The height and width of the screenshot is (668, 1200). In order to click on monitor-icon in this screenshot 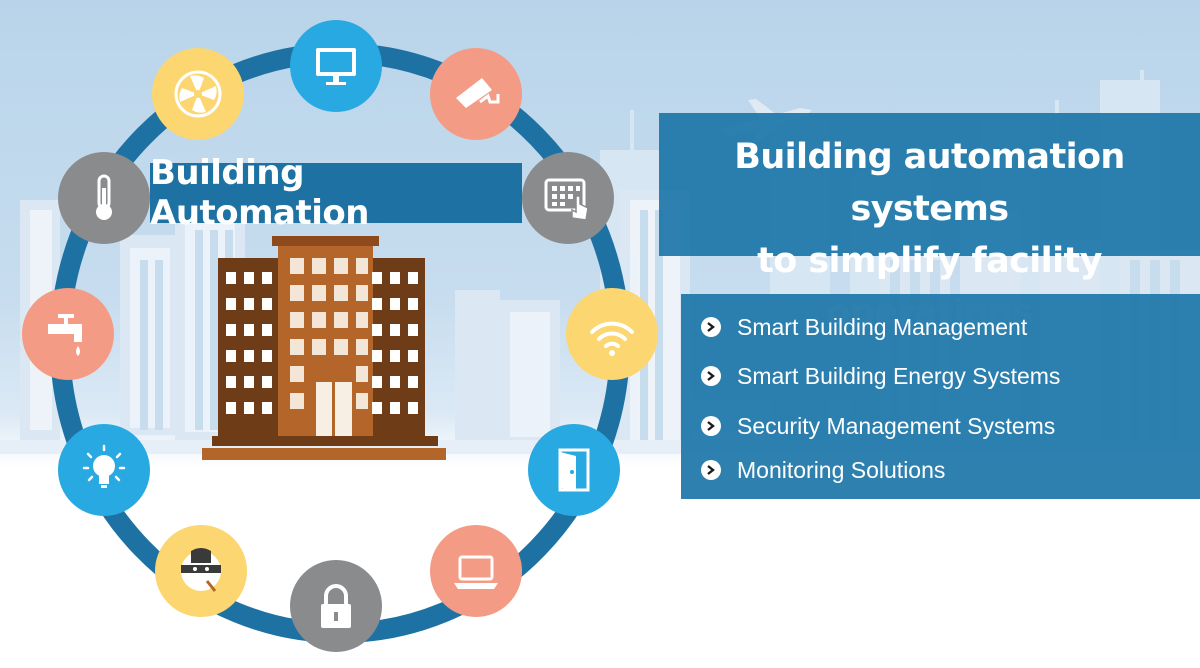, I will do `click(336, 66)`.